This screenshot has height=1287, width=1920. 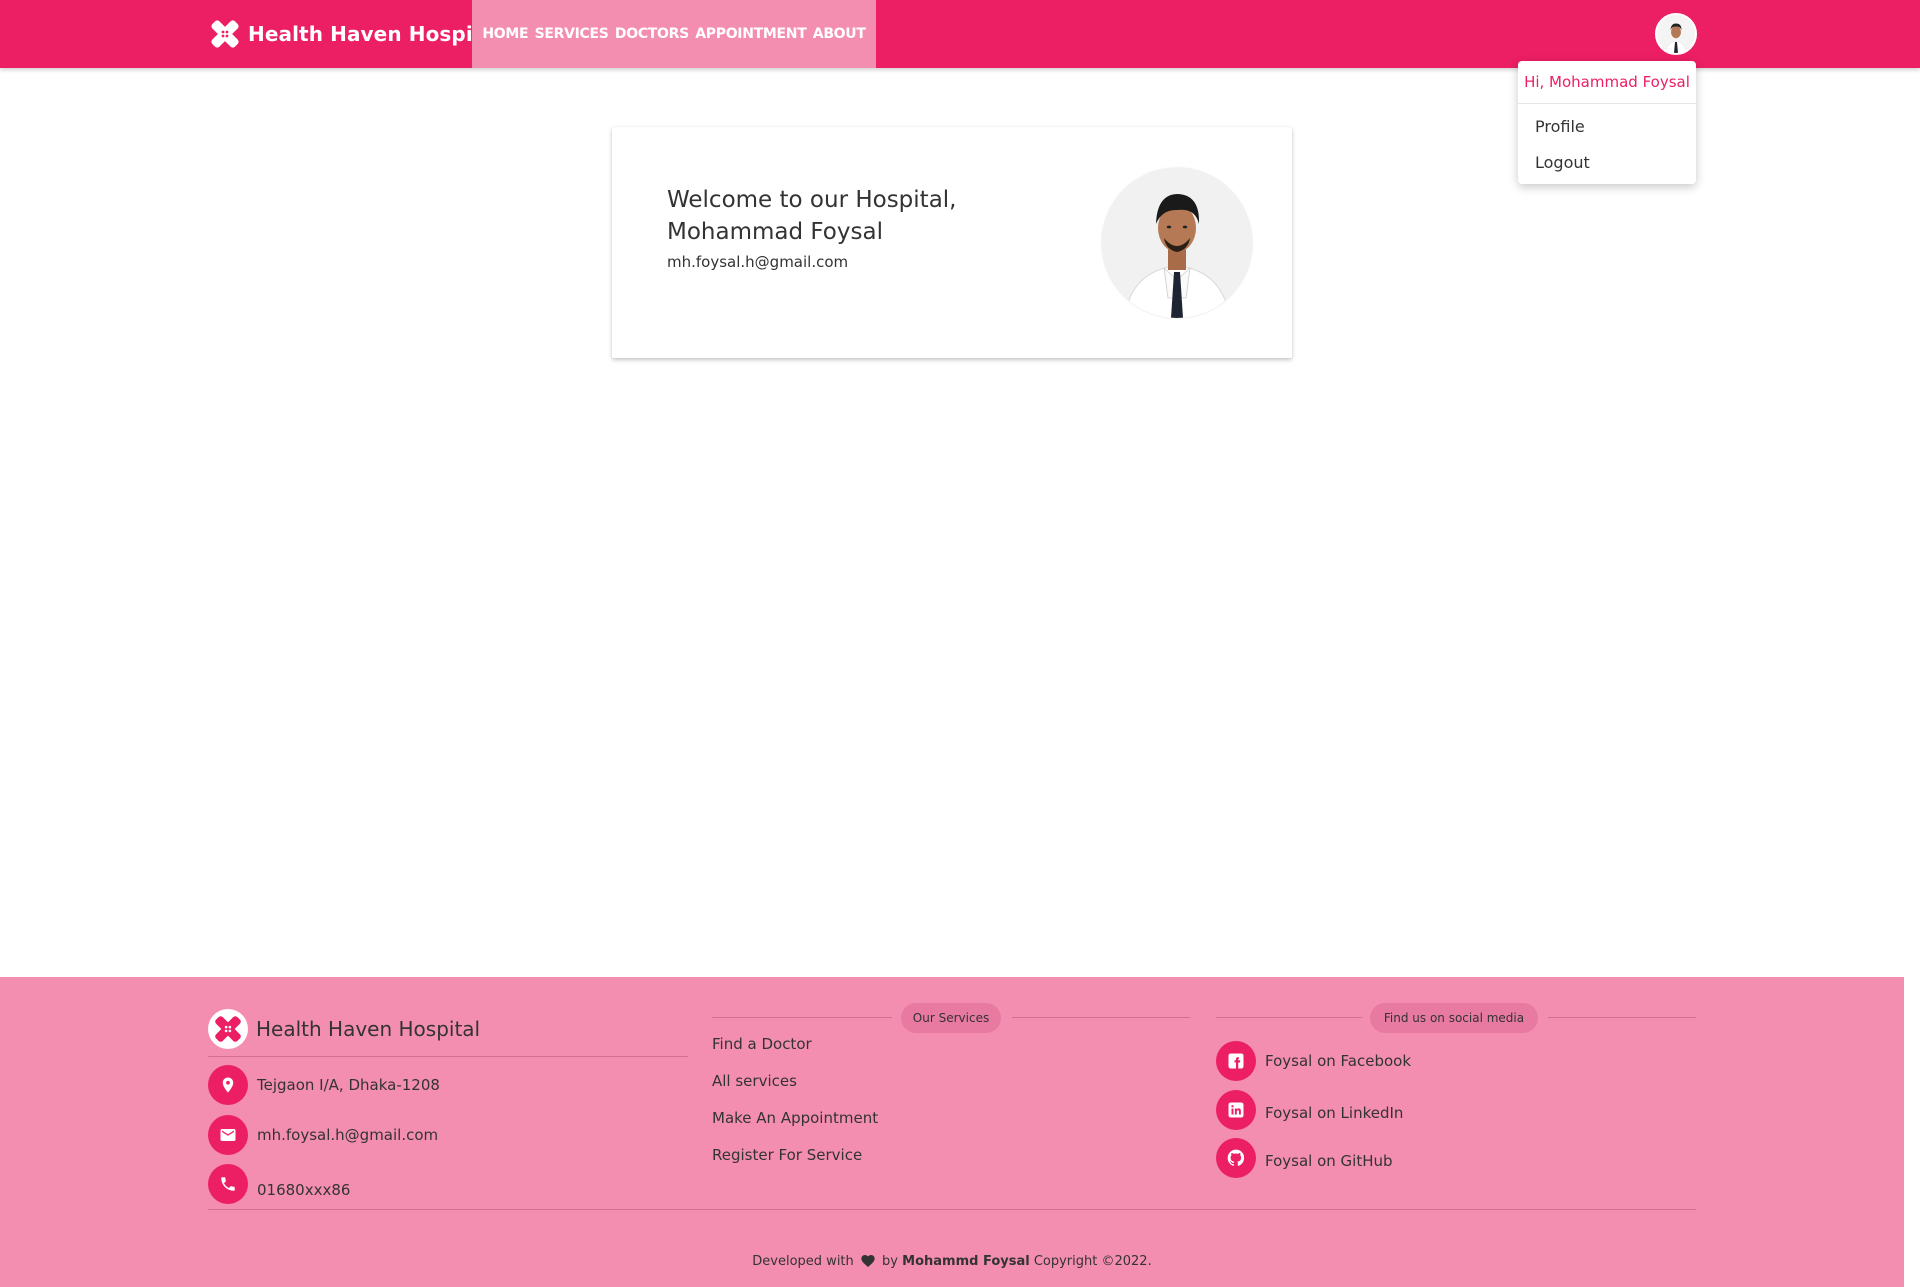 I want to click on social-heading: Find us on social media, so click(x=1456, y=1017).